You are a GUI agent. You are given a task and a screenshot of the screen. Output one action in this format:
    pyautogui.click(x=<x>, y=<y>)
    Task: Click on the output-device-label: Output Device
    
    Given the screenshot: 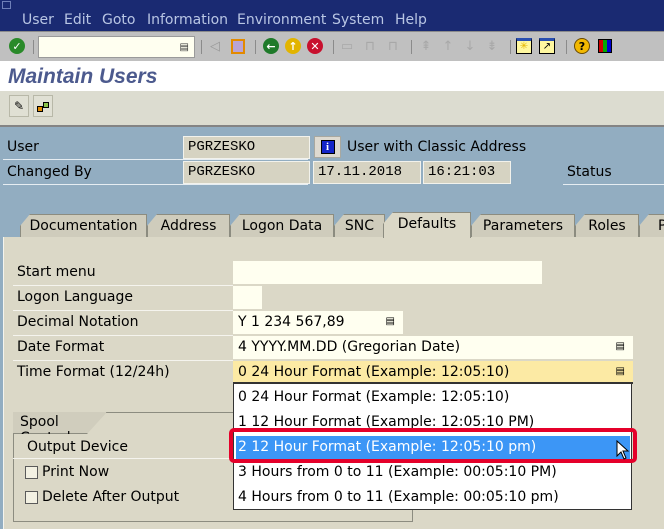 What is the action you would take?
    pyautogui.click(x=77, y=447)
    